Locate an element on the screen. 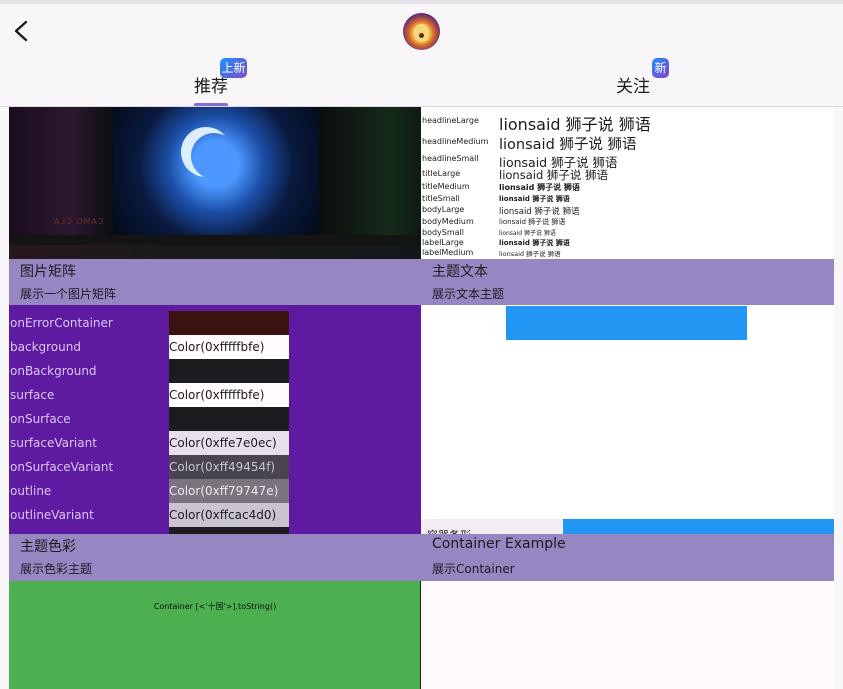 This screenshot has width=843, height=689. color-row: onErrorContainer is located at coordinates (215, 323).